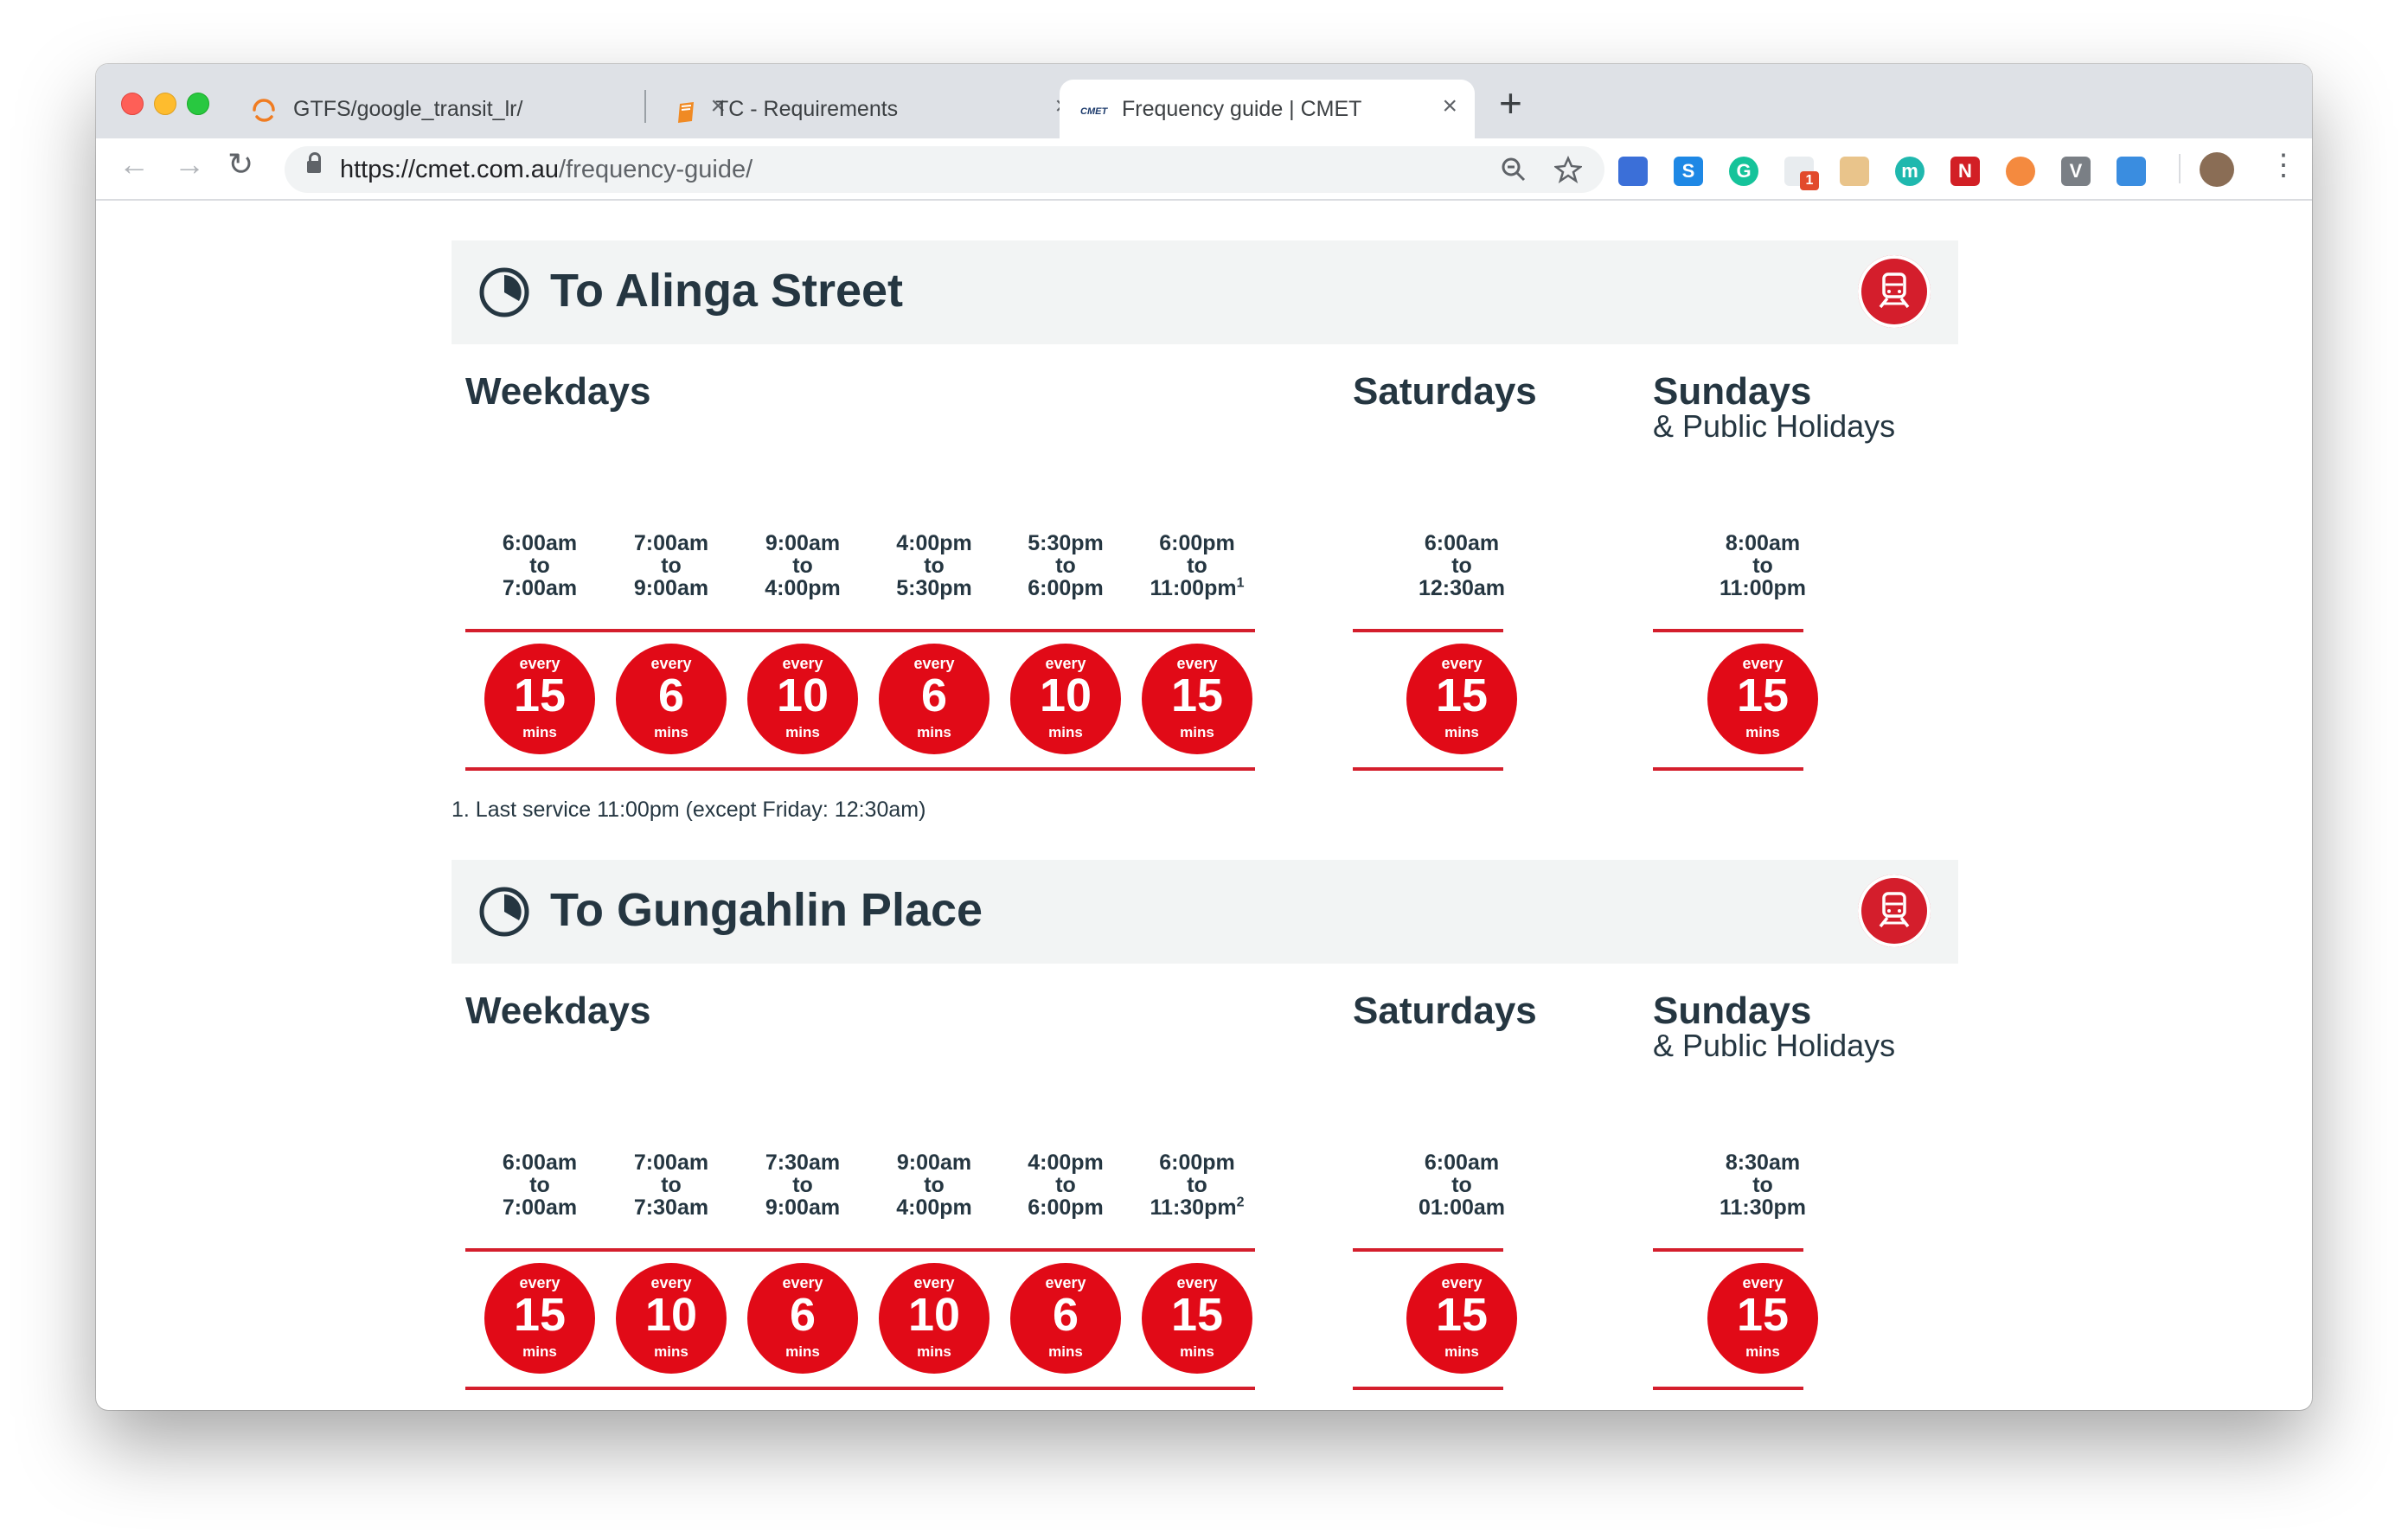 Image resolution: width=2408 pixels, height=1538 pixels. Describe the element at coordinates (934, 588) in the screenshot. I see `time-to: 5:30pm` at that location.